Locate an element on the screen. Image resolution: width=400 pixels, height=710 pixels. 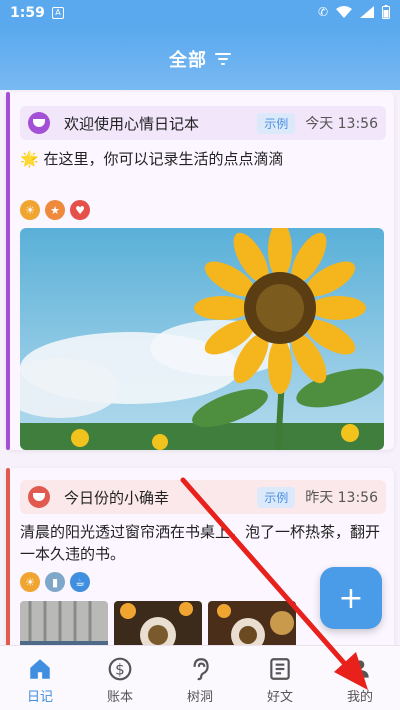
filter-icon is located at coordinates (223, 59).